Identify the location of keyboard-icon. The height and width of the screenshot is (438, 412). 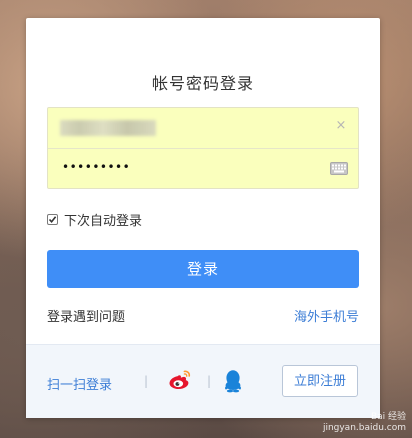
(339, 168).